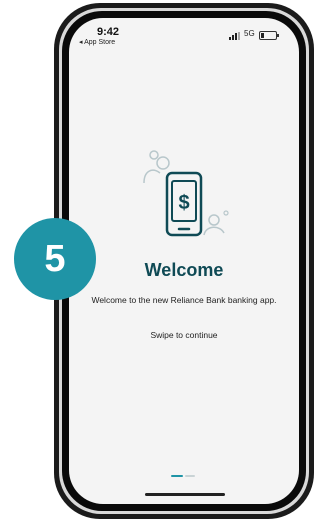  Describe the element at coordinates (249, 33) in the screenshot. I see `network-label: 5G` at that location.